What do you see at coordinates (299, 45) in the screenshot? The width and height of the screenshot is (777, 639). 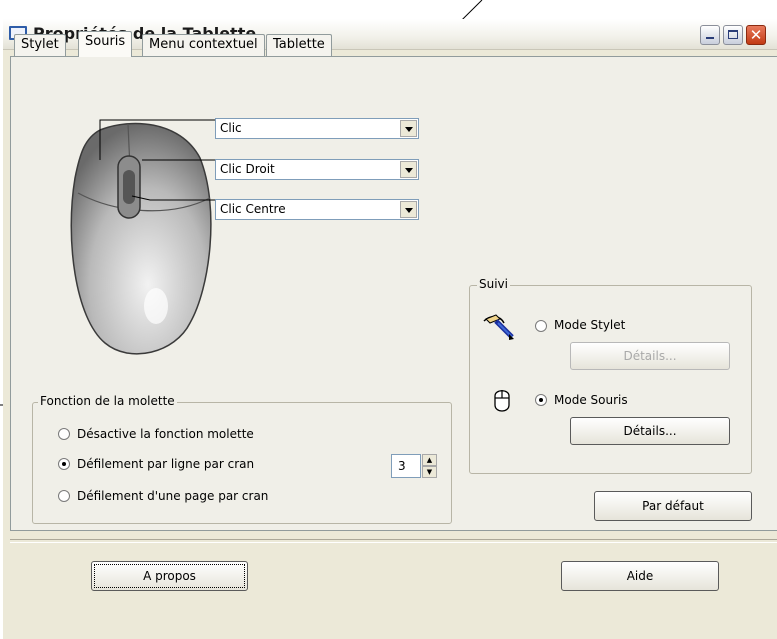 I see `tab-tablette: Tablette` at bounding box center [299, 45].